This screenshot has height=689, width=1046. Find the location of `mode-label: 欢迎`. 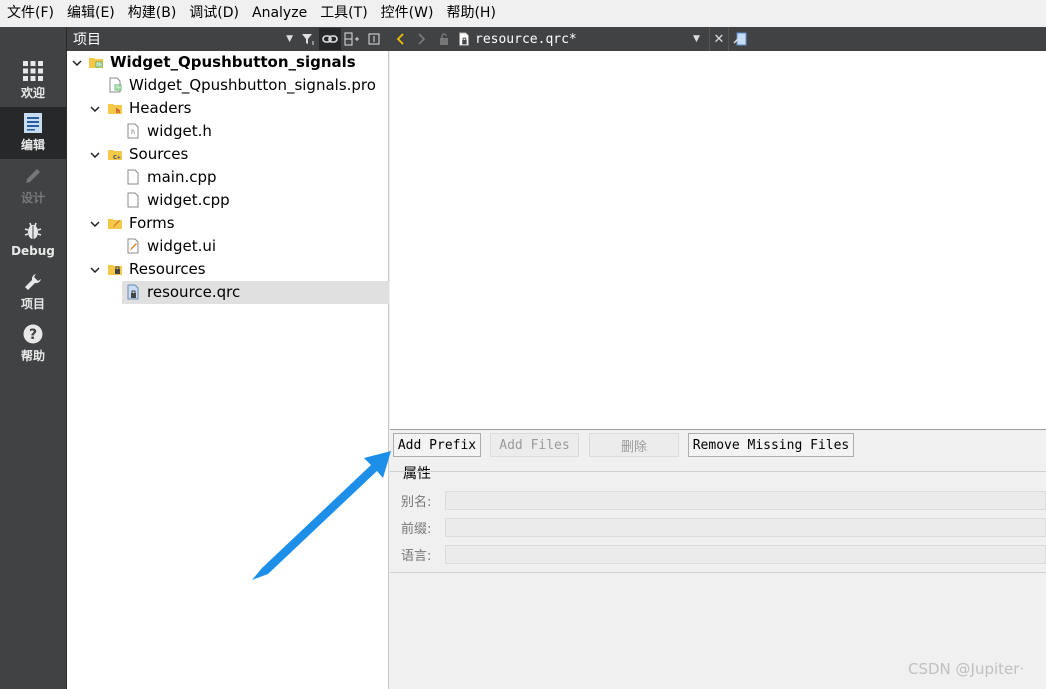

mode-label: 欢迎 is located at coordinates (32, 93).